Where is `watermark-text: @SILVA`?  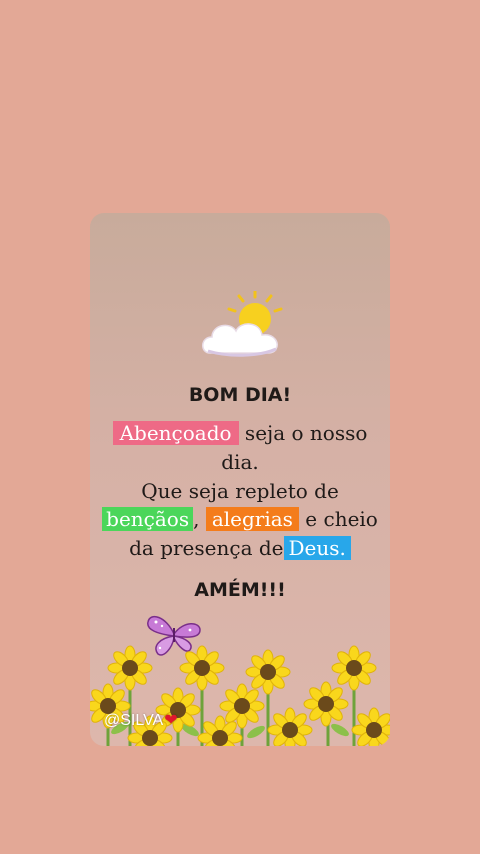
watermark-text: @SILVA is located at coordinates (134, 720).